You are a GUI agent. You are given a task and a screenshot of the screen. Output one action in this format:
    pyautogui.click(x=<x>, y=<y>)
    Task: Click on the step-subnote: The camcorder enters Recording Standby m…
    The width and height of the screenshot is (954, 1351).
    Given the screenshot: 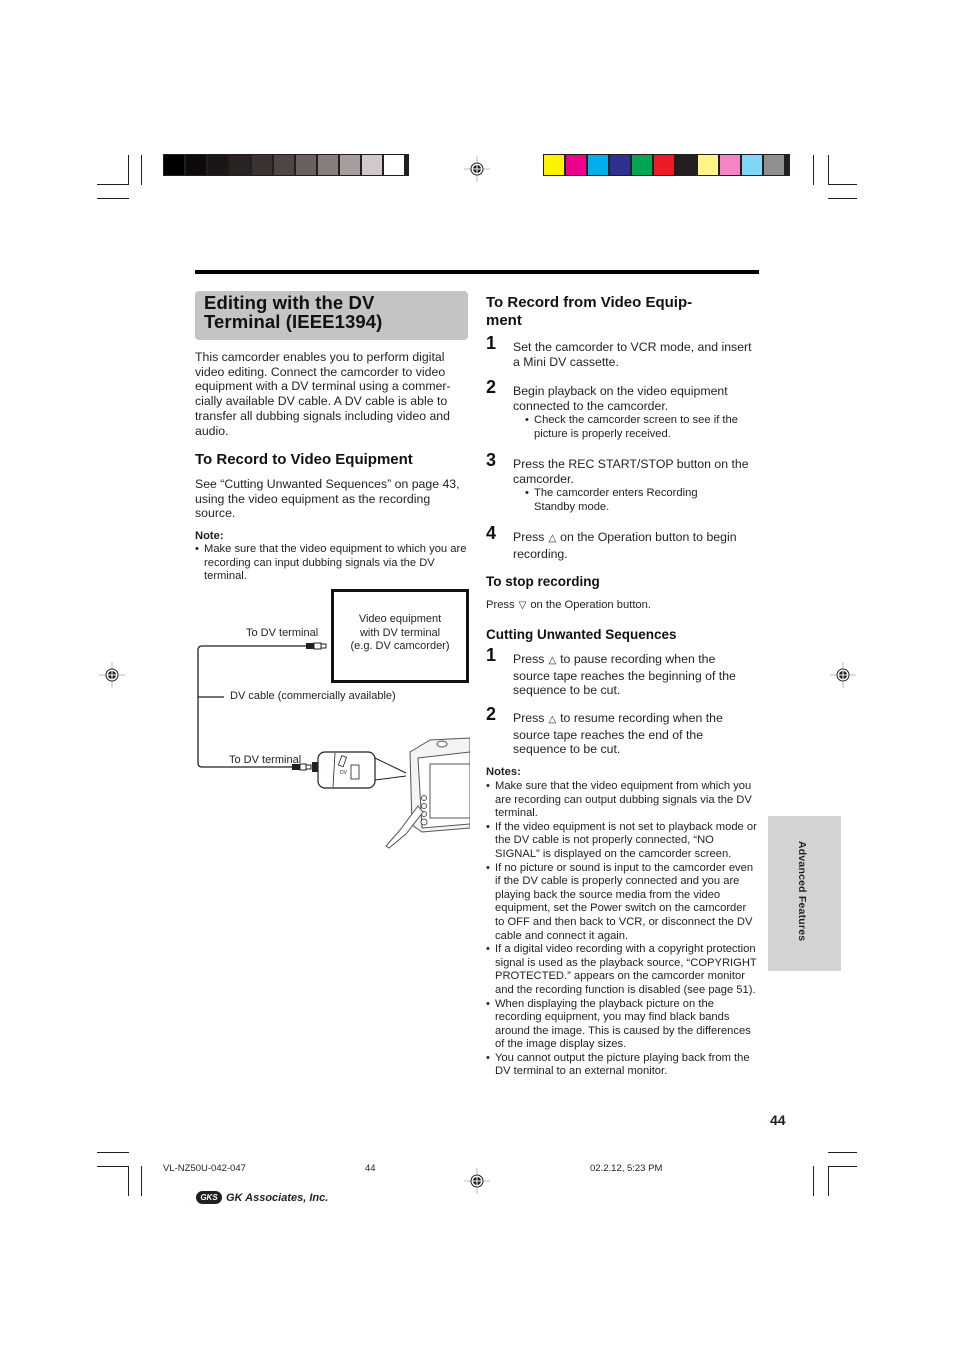 What is the action you would take?
    pyautogui.click(x=629, y=500)
    